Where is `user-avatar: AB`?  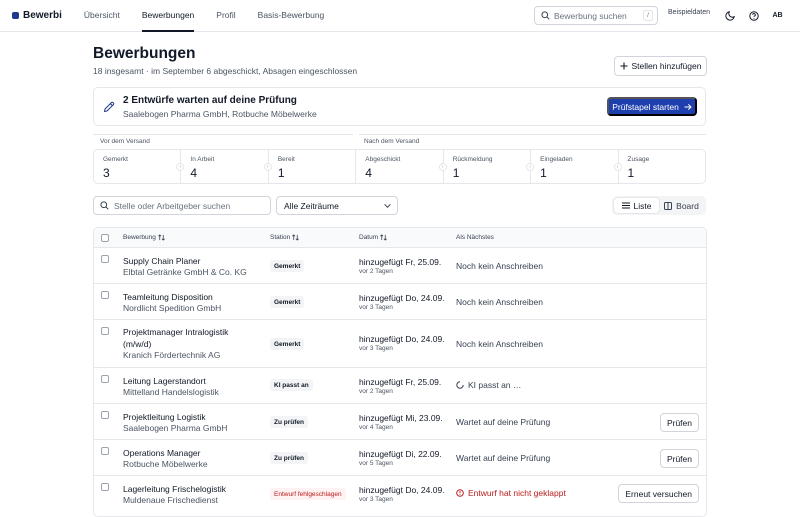
user-avatar: AB is located at coordinates (777, 15).